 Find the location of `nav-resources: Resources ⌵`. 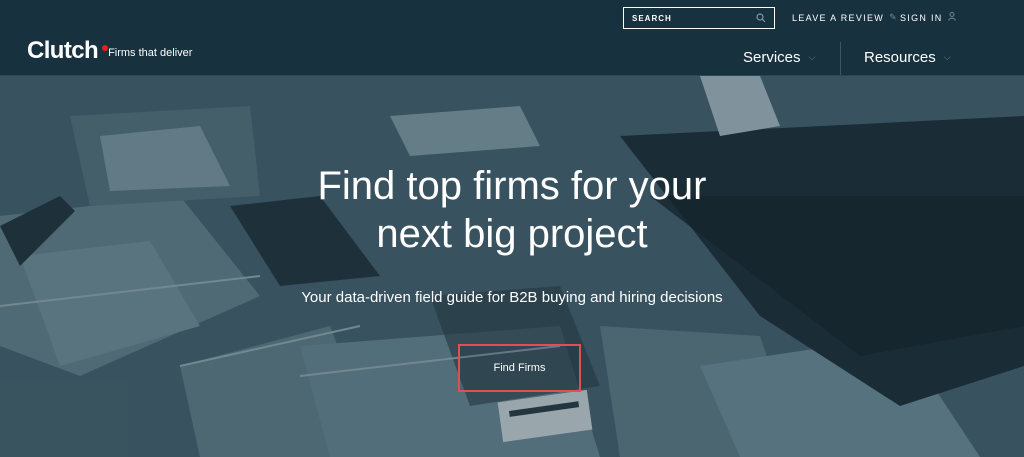

nav-resources: Resources ⌵ is located at coordinates (907, 57).